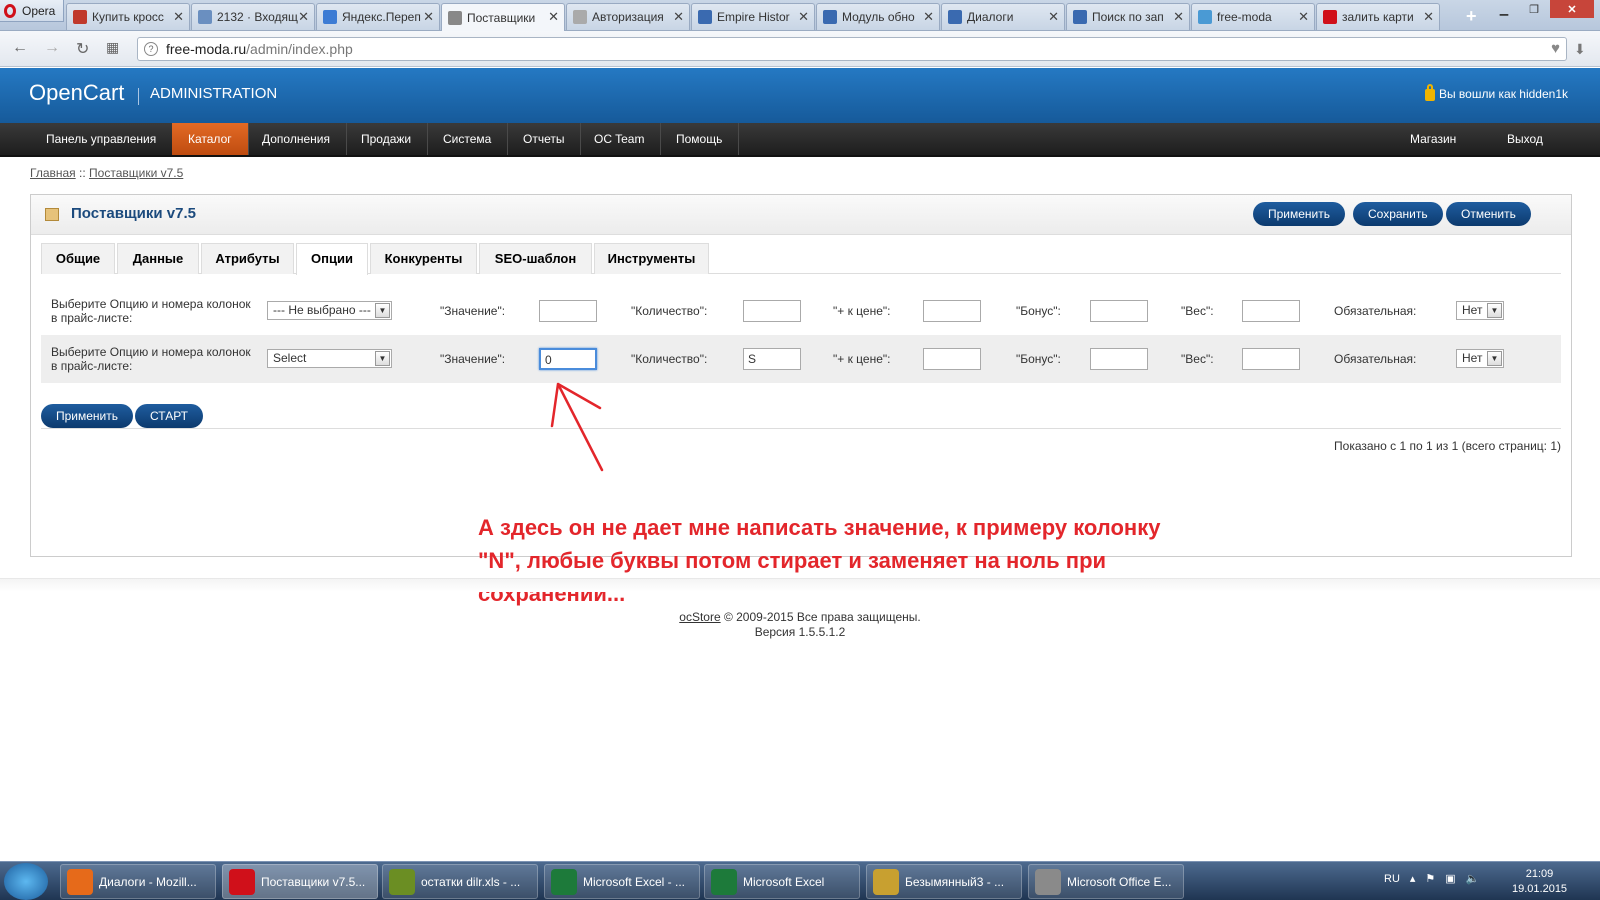 This screenshot has height=900, width=1600. I want to click on menu-item-right: Магазин, so click(1433, 139).